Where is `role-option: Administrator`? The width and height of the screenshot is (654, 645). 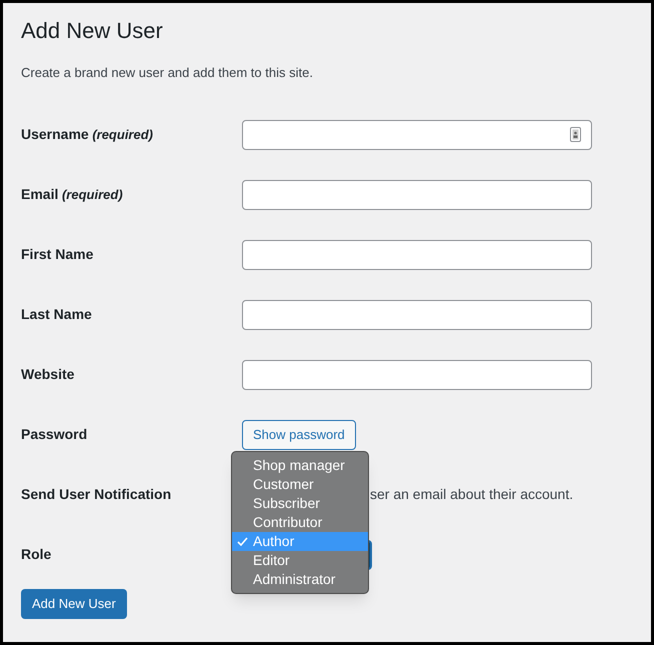 role-option: Administrator is located at coordinates (300, 579).